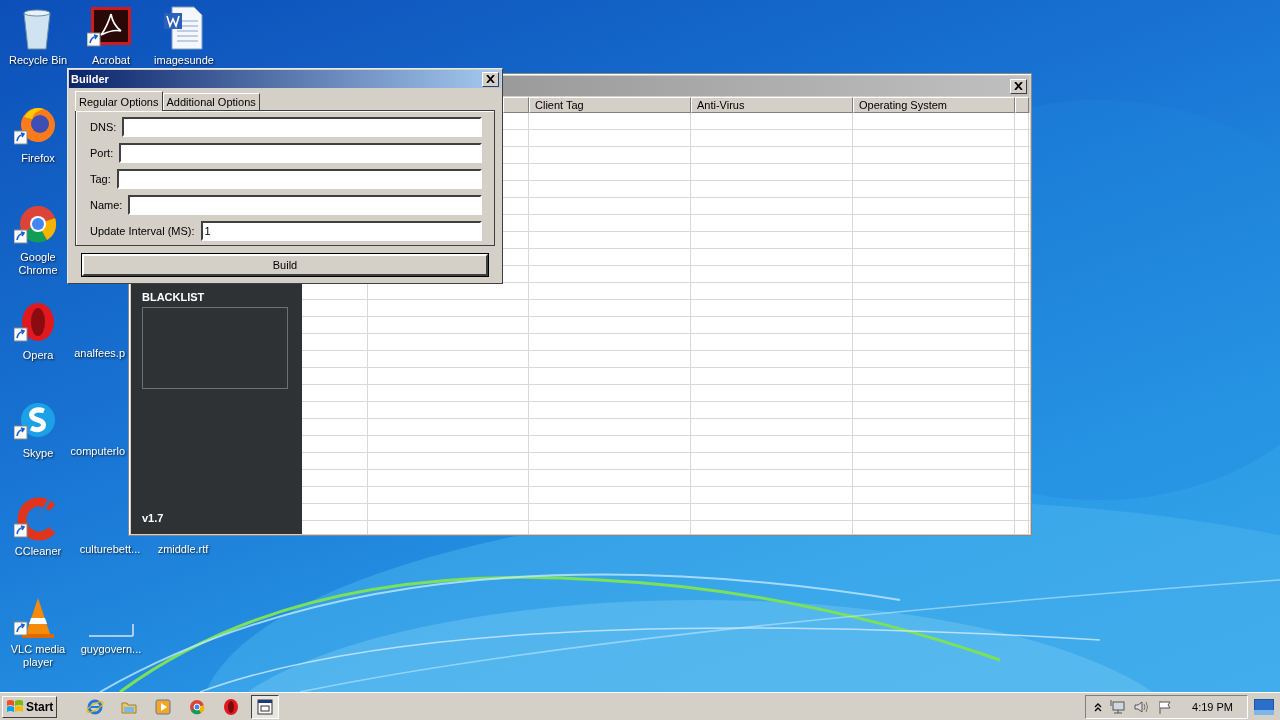 The image size is (1280, 720). I want to click on desktop-icon-label: analfees.p, so click(89, 353).